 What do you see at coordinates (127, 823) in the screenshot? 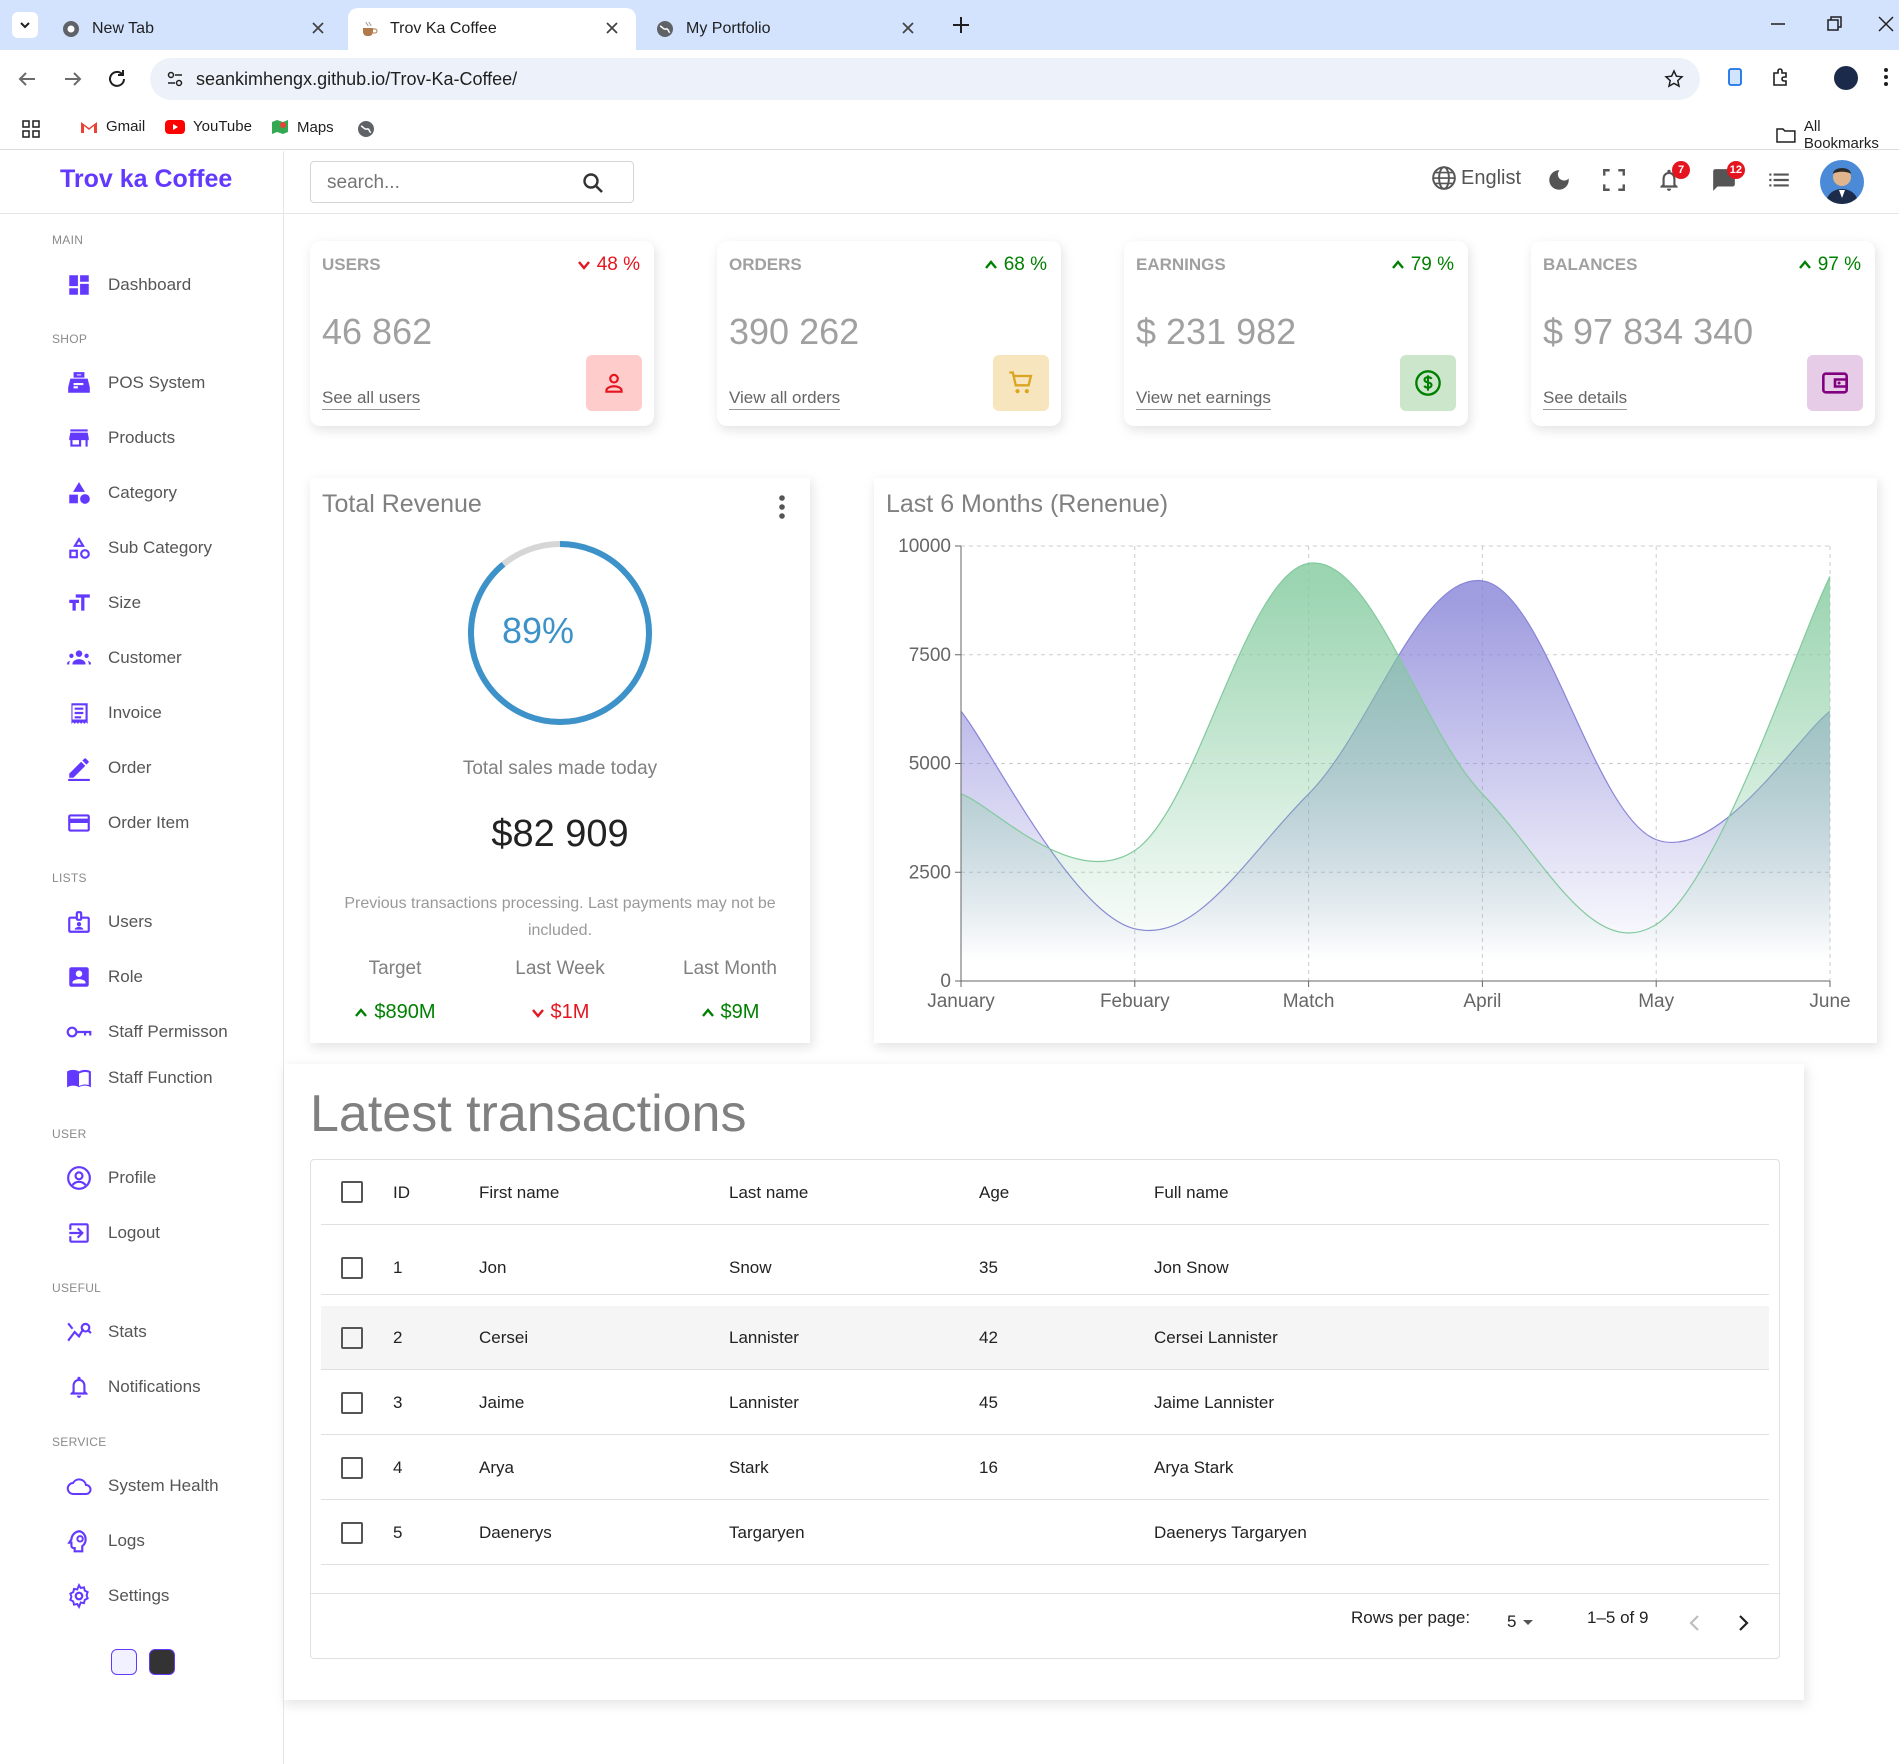
I see `sidebar-item-order-item: Order Item` at bounding box center [127, 823].